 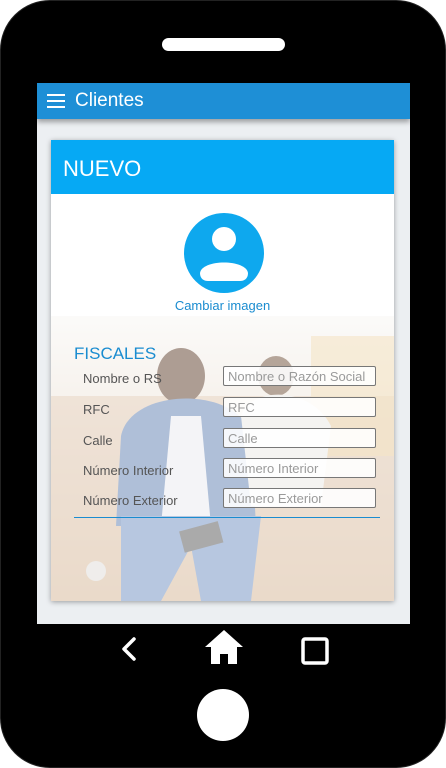 What do you see at coordinates (102, 168) in the screenshot?
I see `card-title: NUEVO` at bounding box center [102, 168].